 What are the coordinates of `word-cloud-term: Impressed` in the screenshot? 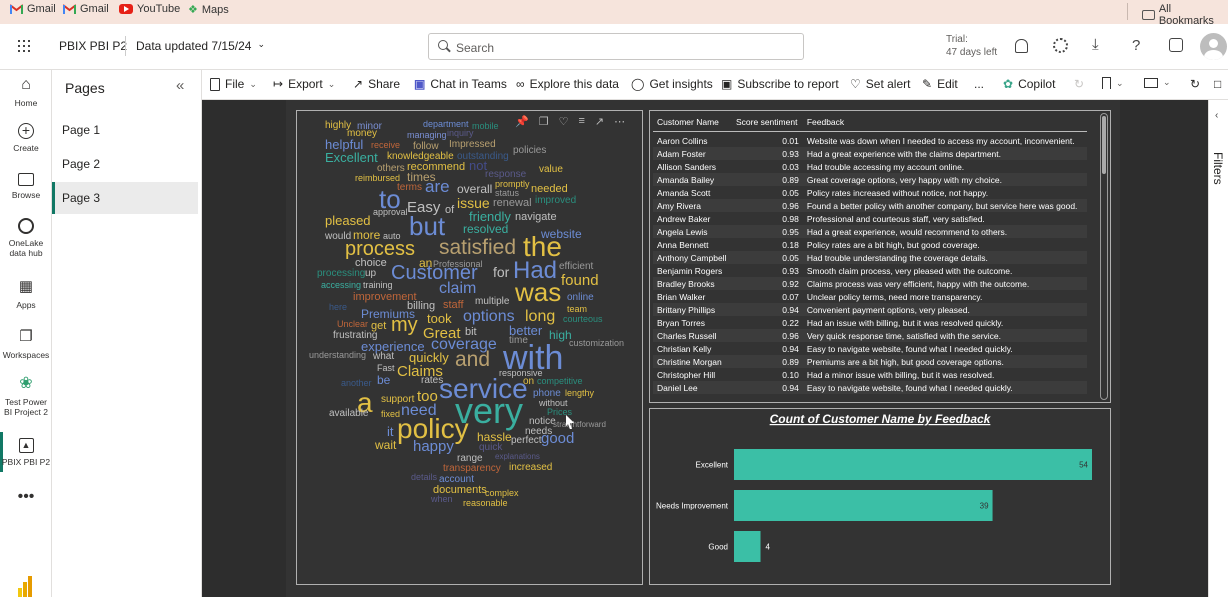 It's located at (472, 145).